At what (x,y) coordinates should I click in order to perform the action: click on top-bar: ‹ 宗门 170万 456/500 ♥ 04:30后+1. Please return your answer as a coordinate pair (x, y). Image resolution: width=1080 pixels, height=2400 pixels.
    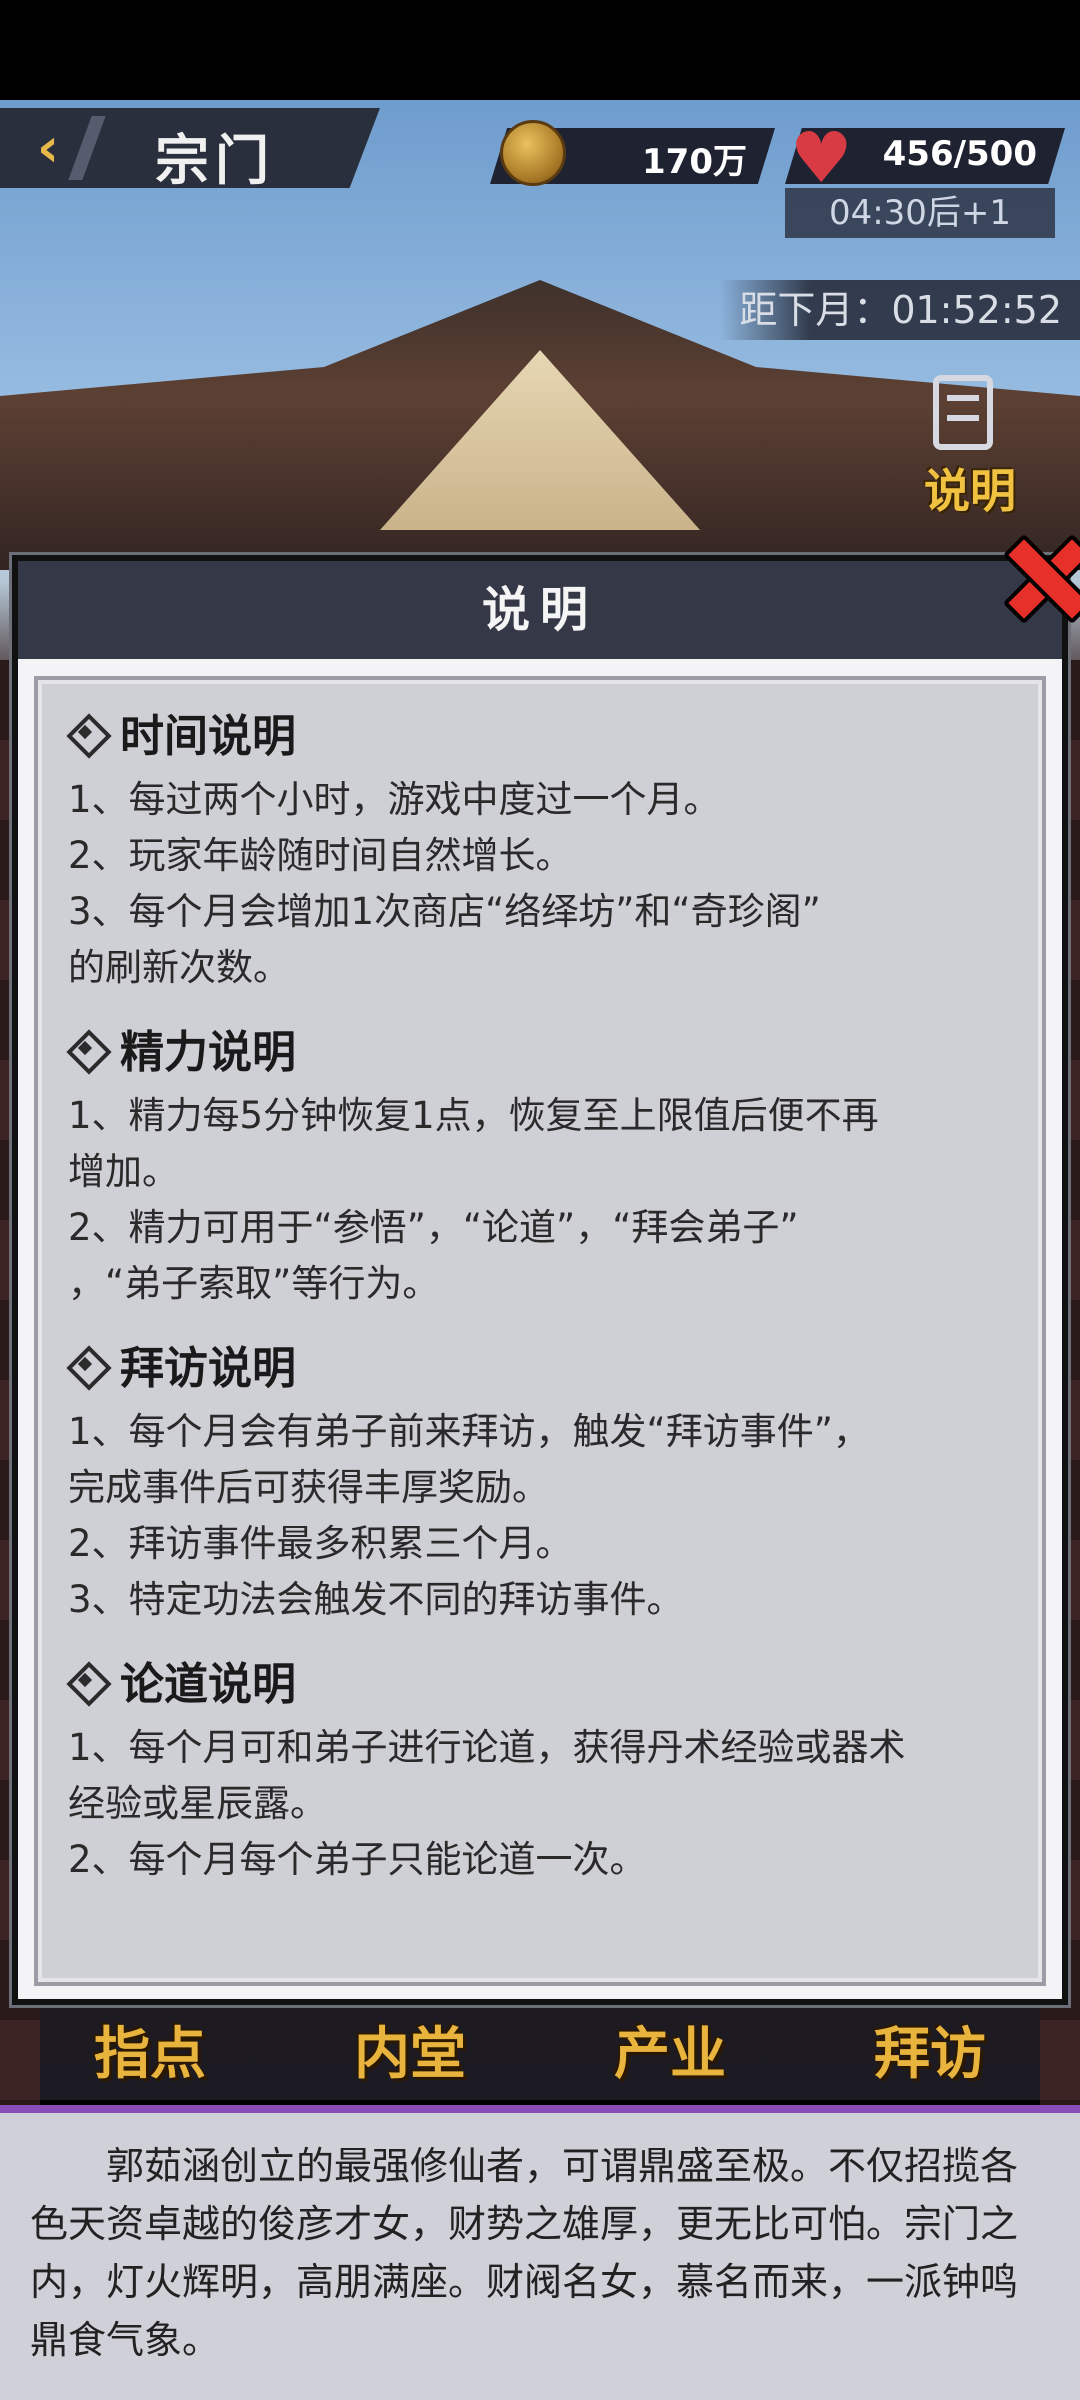
    Looking at the image, I should click on (540, 173).